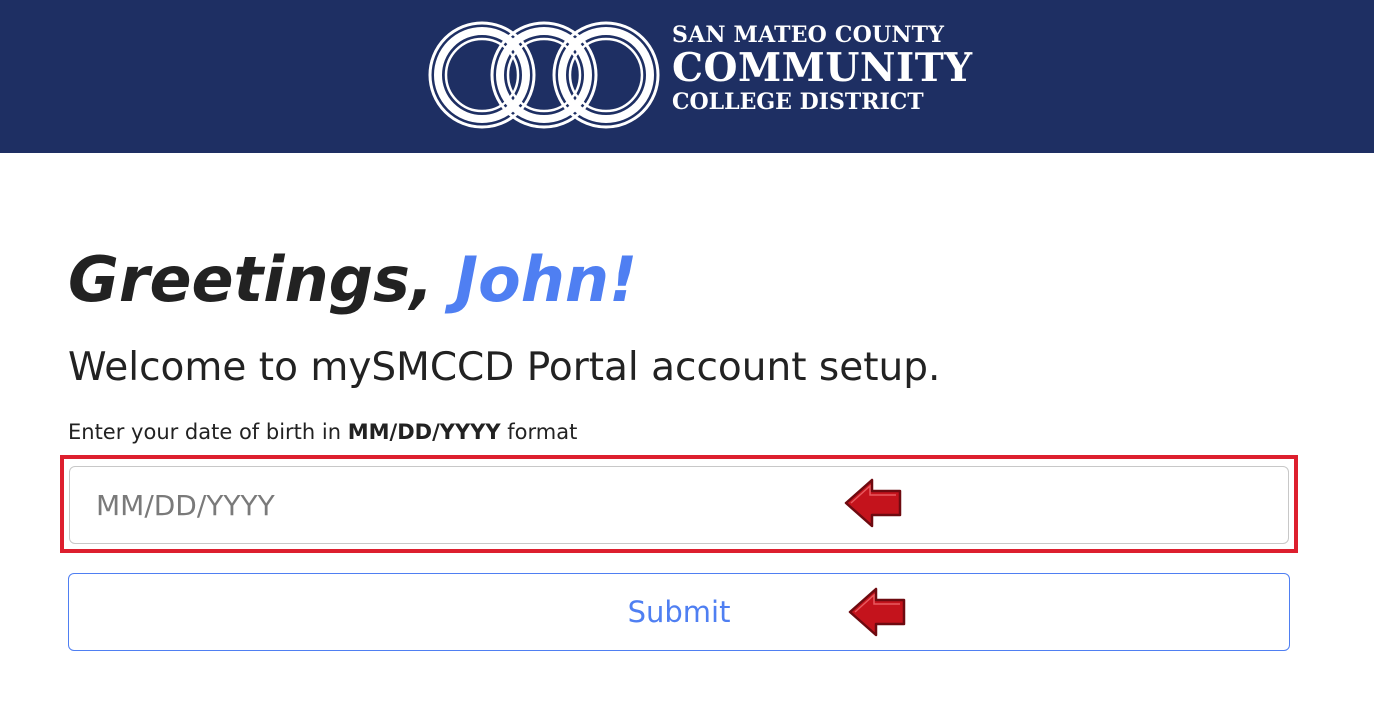 The width and height of the screenshot is (1374, 726). I want to click on submit-button: Submit, so click(679, 612).